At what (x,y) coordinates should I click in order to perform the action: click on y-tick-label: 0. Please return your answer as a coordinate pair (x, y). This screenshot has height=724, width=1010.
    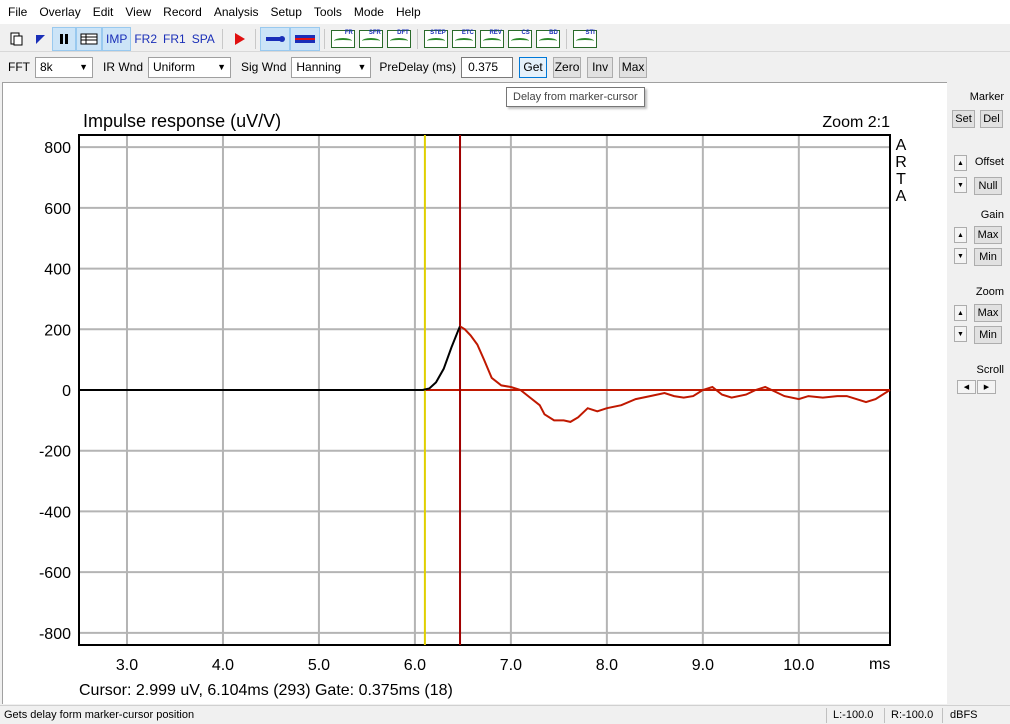
    Looking at the image, I should click on (66, 391).